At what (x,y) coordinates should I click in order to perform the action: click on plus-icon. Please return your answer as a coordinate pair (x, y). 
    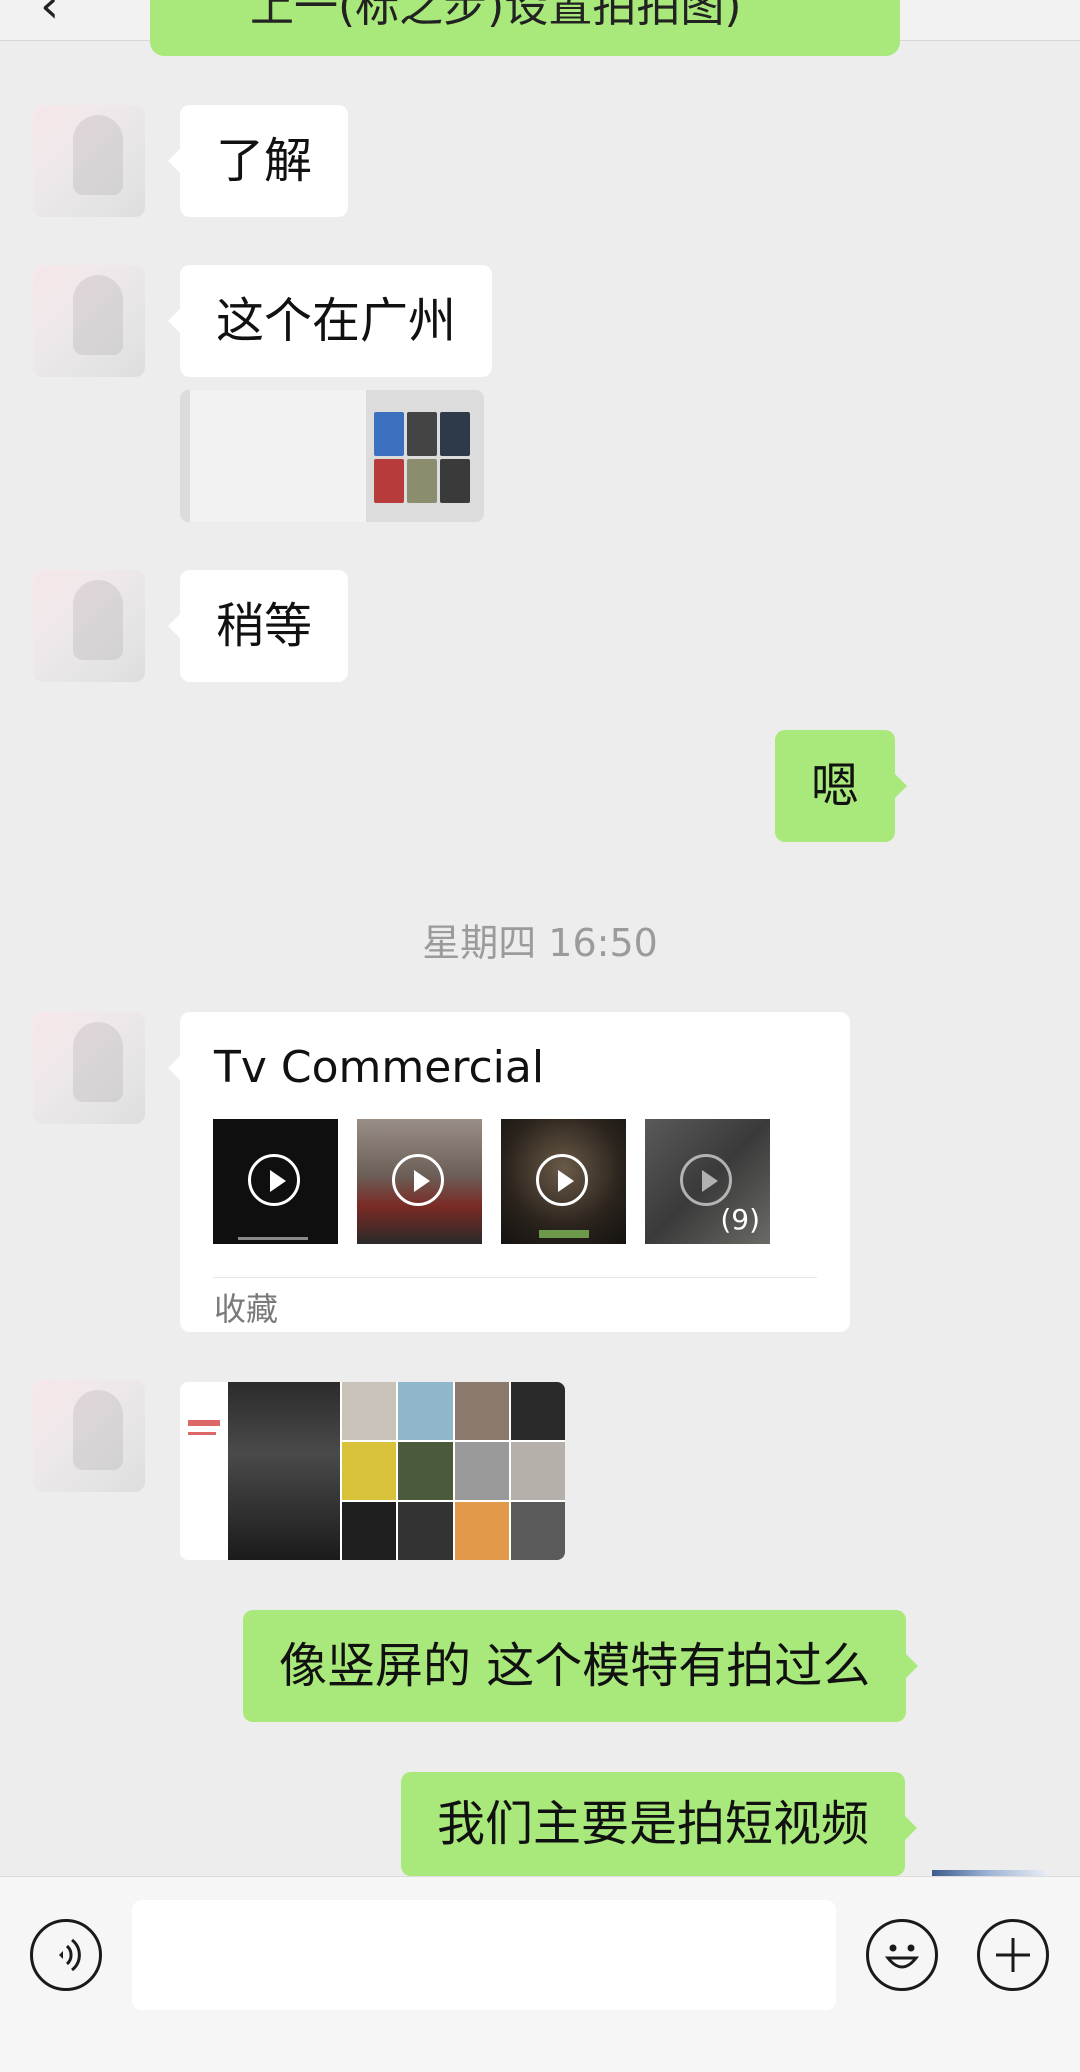
    Looking at the image, I should click on (1013, 1955).